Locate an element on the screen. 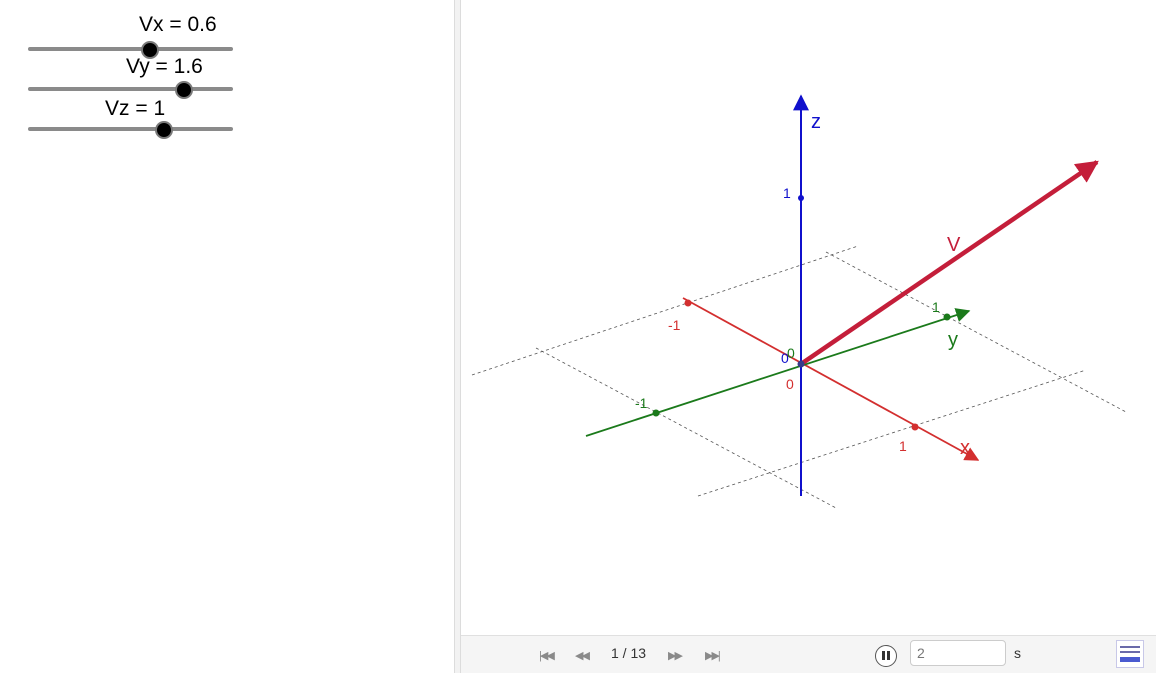 This screenshot has width=1156, height=673. step-back-icon: ◀◀ is located at coordinates (582, 655).